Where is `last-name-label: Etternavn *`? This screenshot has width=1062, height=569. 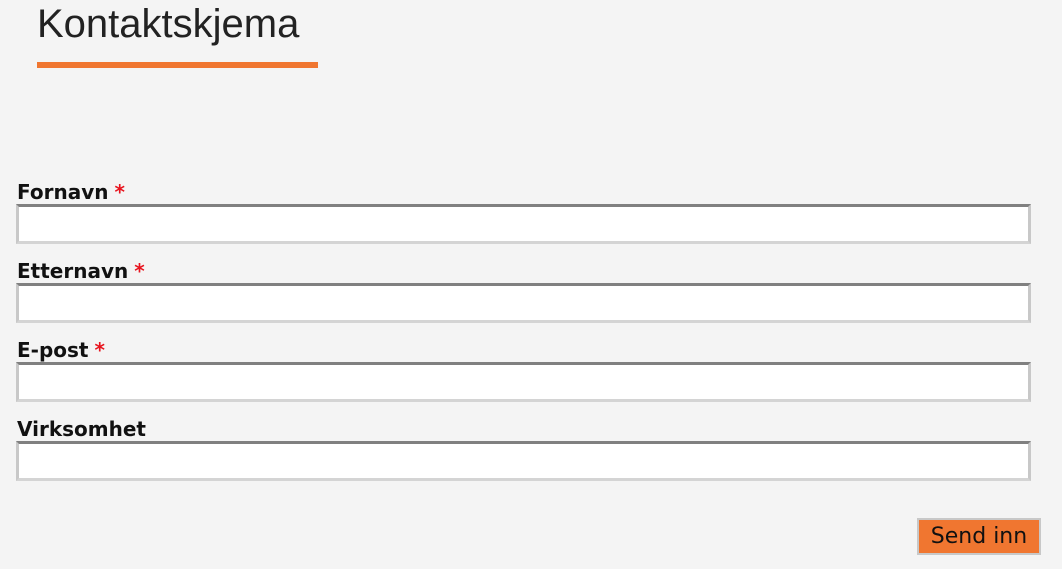
last-name-label: Etternavn * is located at coordinates (81, 271).